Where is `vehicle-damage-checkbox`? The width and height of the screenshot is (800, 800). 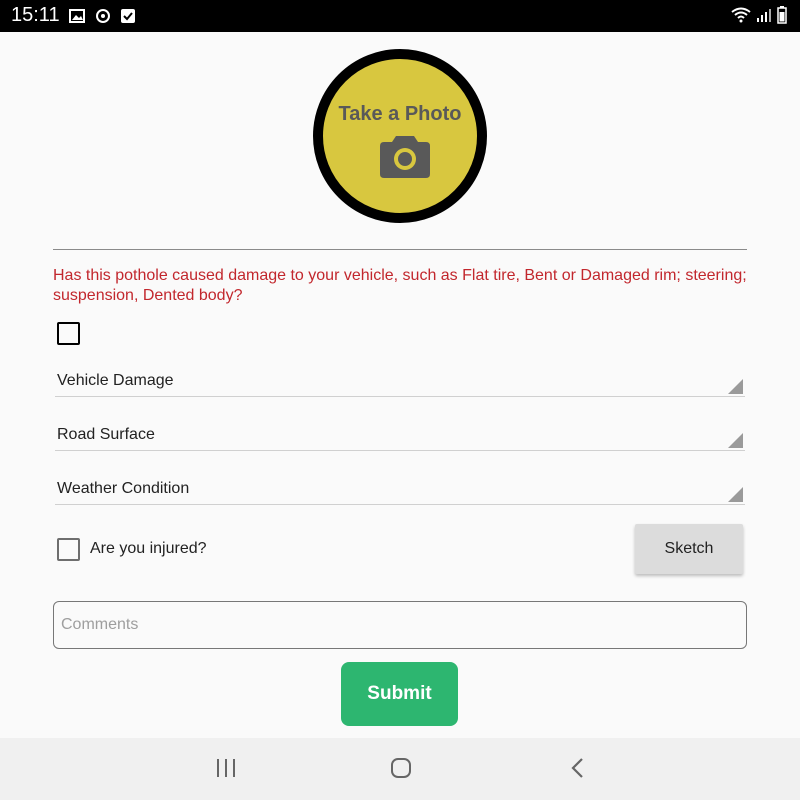
vehicle-damage-checkbox is located at coordinates (68, 333).